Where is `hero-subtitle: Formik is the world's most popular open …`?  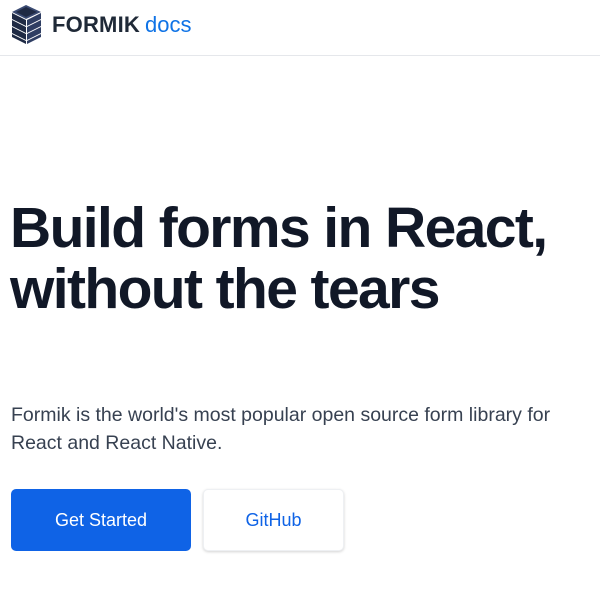
hero-subtitle: Formik is the world's most popular open … is located at coordinates (281, 429).